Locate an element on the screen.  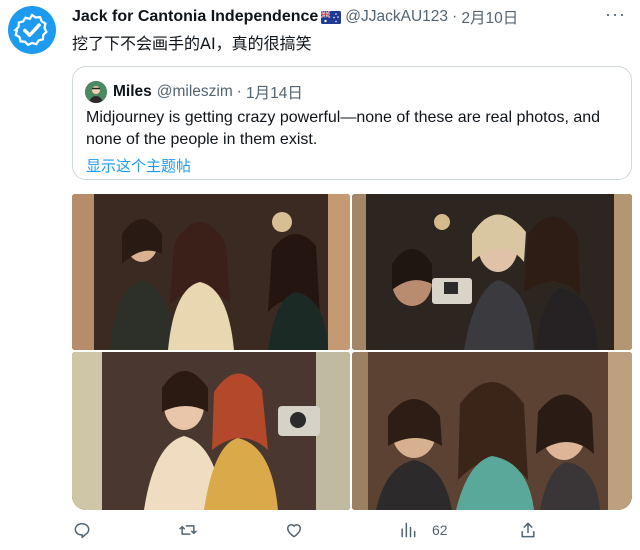
retweet-button is located at coordinates (188, 530).